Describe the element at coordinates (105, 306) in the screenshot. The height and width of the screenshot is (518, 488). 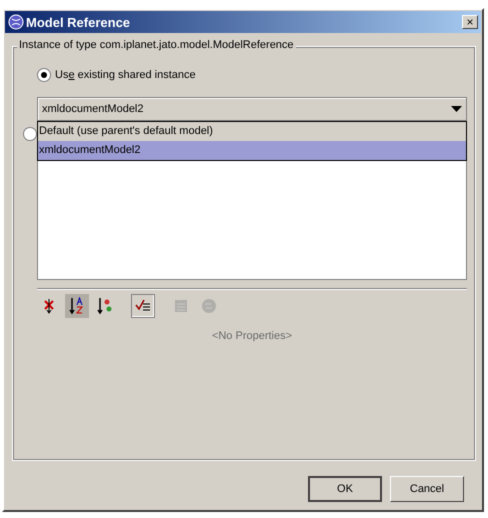
I see `sort-by-type-icon` at that location.